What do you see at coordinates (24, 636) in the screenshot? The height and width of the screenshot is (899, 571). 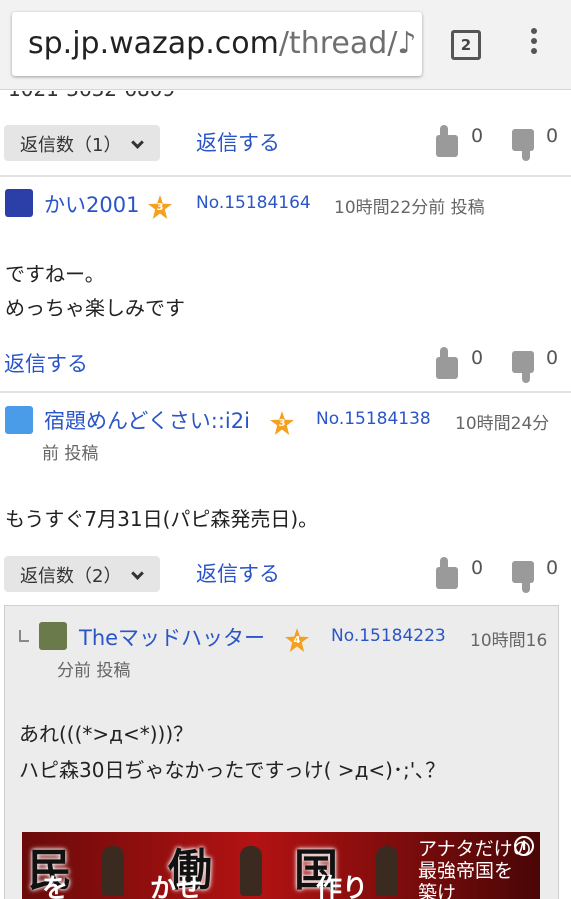 I see `reply-corner-icon` at bounding box center [24, 636].